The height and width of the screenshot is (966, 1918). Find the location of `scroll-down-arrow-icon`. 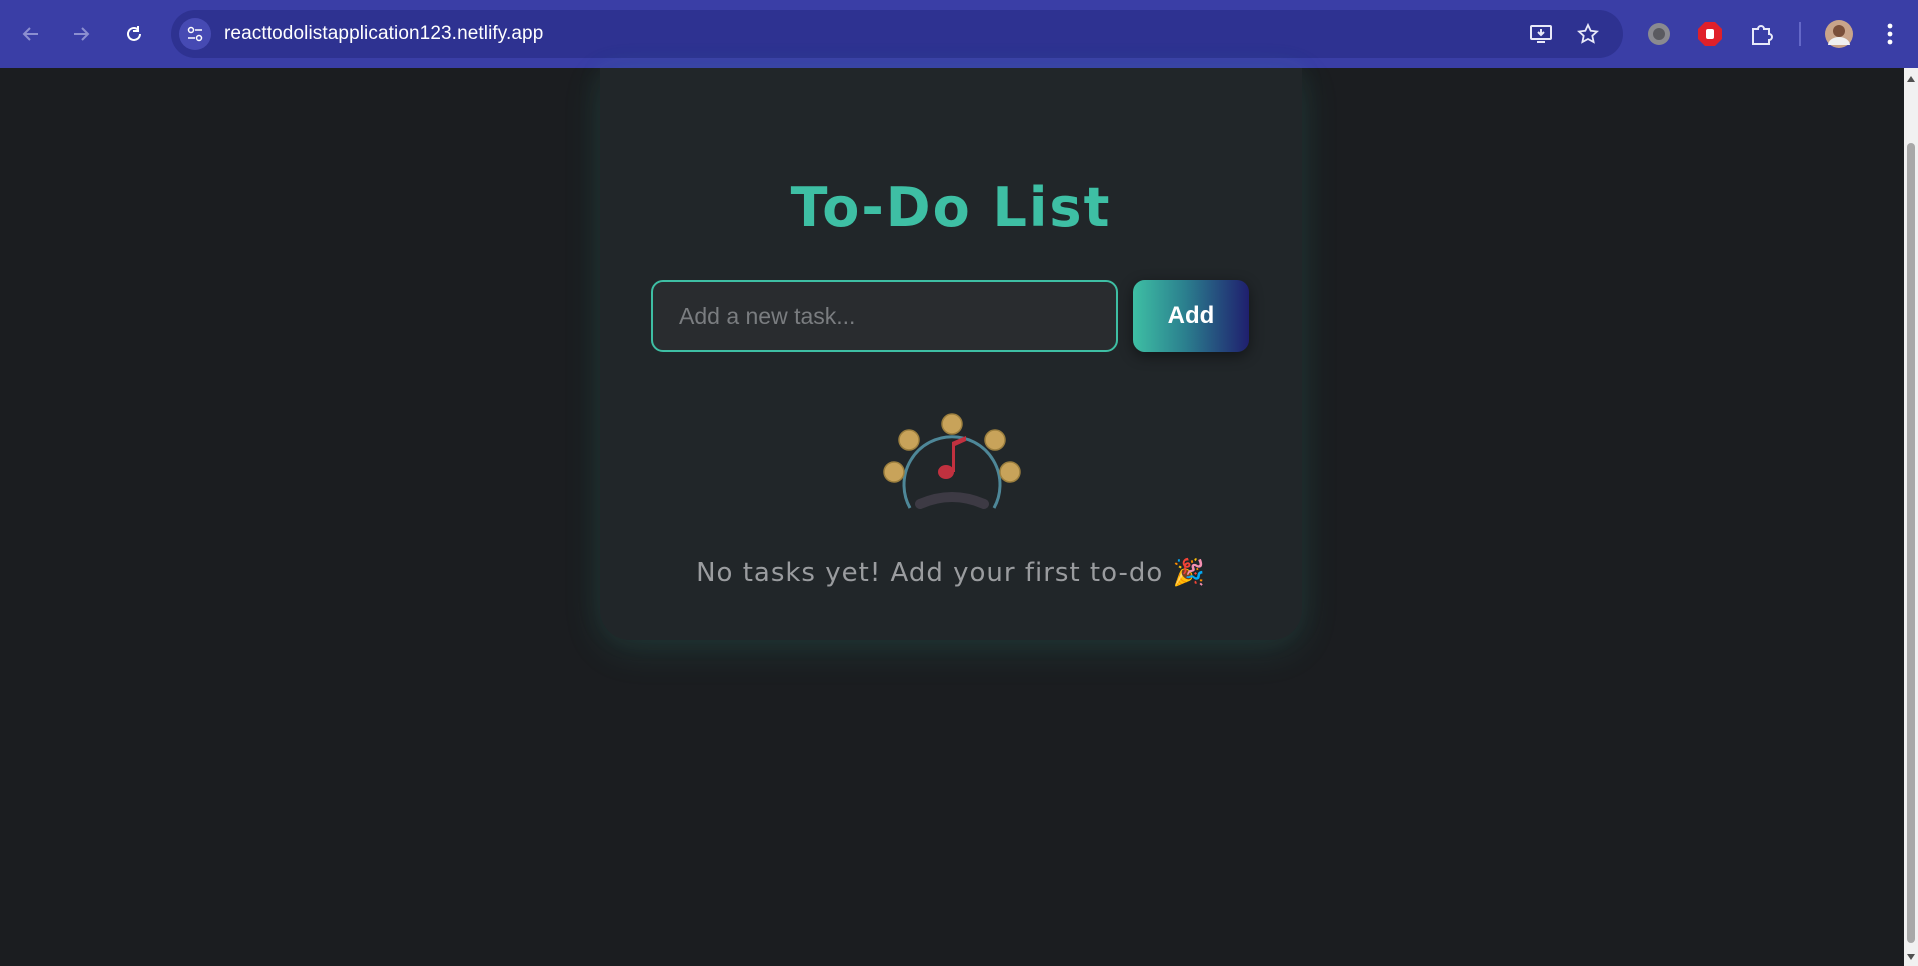

scroll-down-arrow-icon is located at coordinates (1911, 957).